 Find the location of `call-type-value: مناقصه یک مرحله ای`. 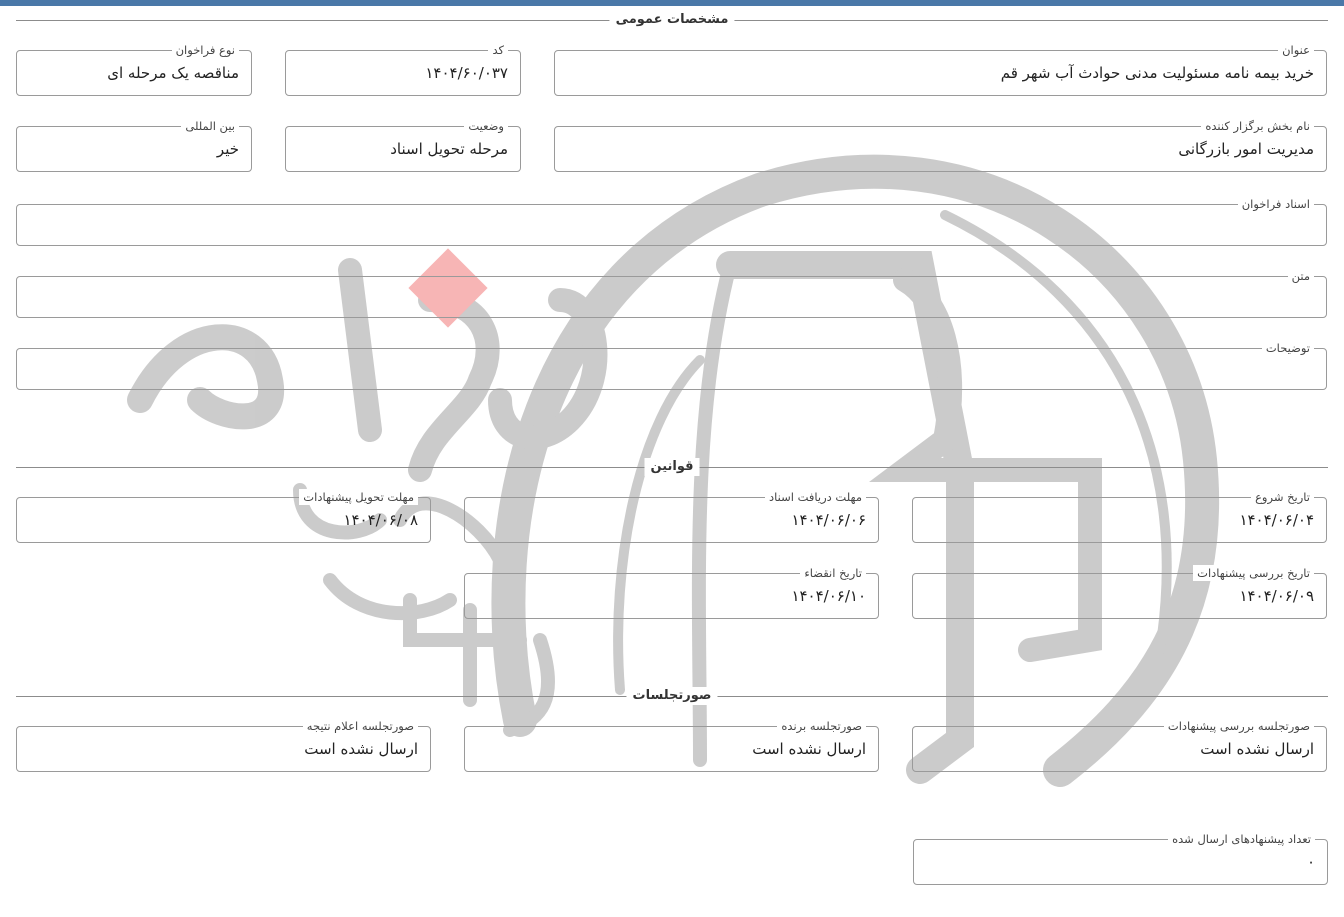

call-type-value: مناقصه یک مرحله ای is located at coordinates (173, 73).